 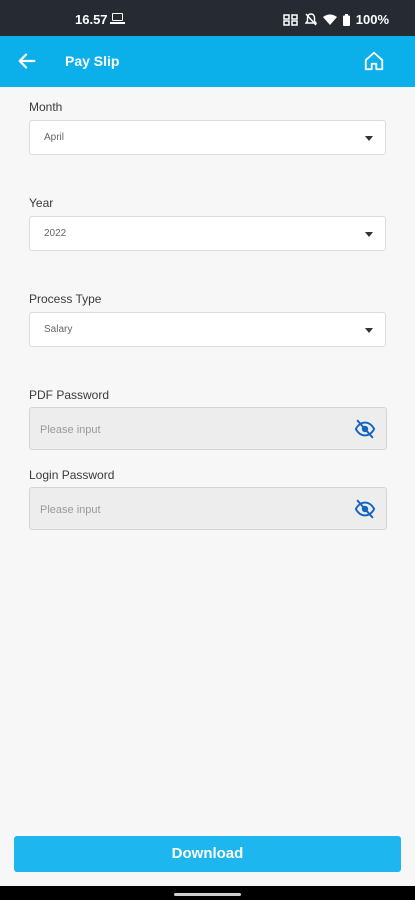 I want to click on status-icons: 100%, so click(x=336, y=19).